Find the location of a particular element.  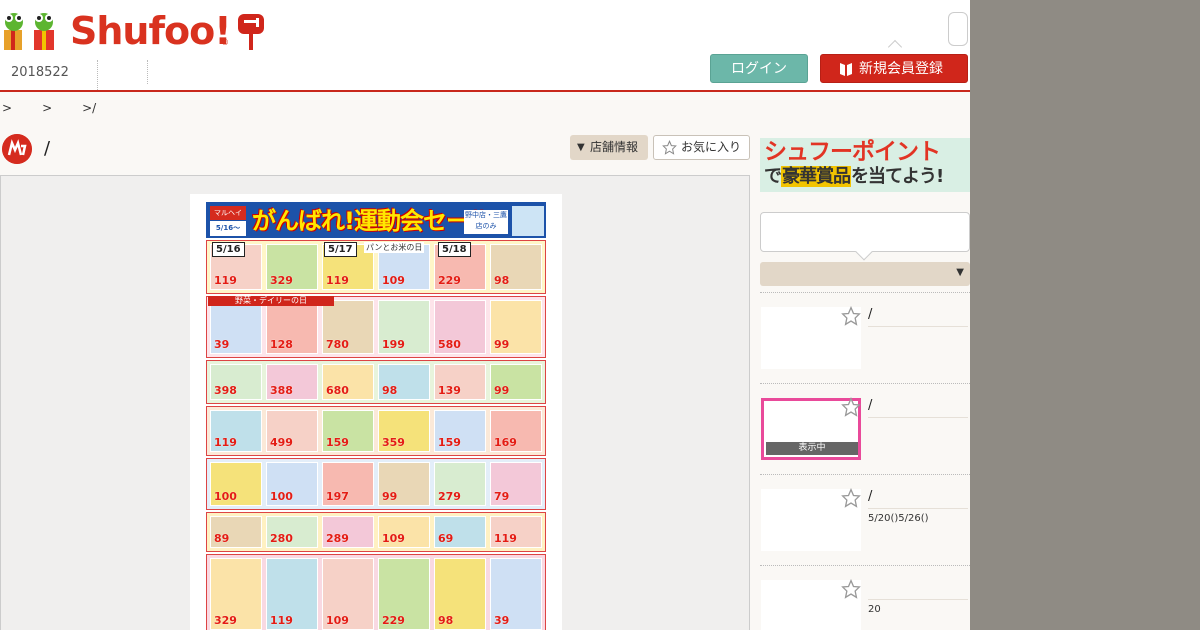

flyer-header: マルヘイ 5/16〜5/22 がんばれ!運動会セール 野中店・三鷹店のみ is located at coordinates (376, 224).